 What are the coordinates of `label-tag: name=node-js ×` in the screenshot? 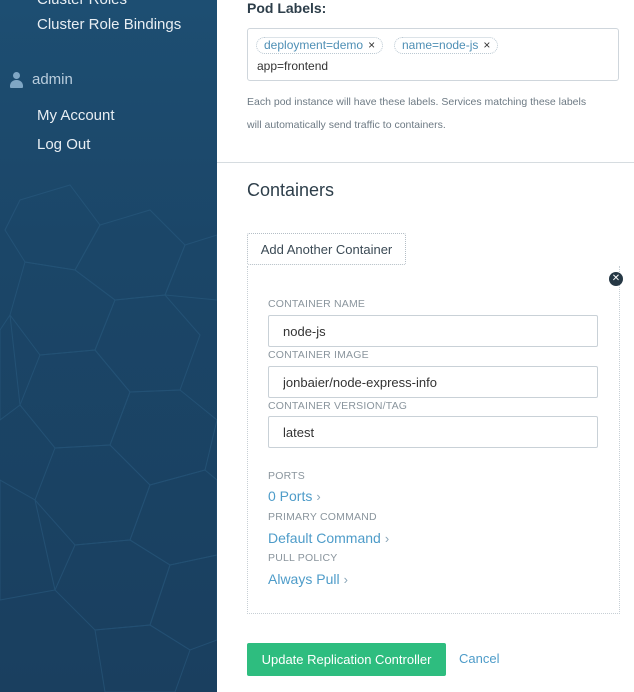 It's located at (446, 45).